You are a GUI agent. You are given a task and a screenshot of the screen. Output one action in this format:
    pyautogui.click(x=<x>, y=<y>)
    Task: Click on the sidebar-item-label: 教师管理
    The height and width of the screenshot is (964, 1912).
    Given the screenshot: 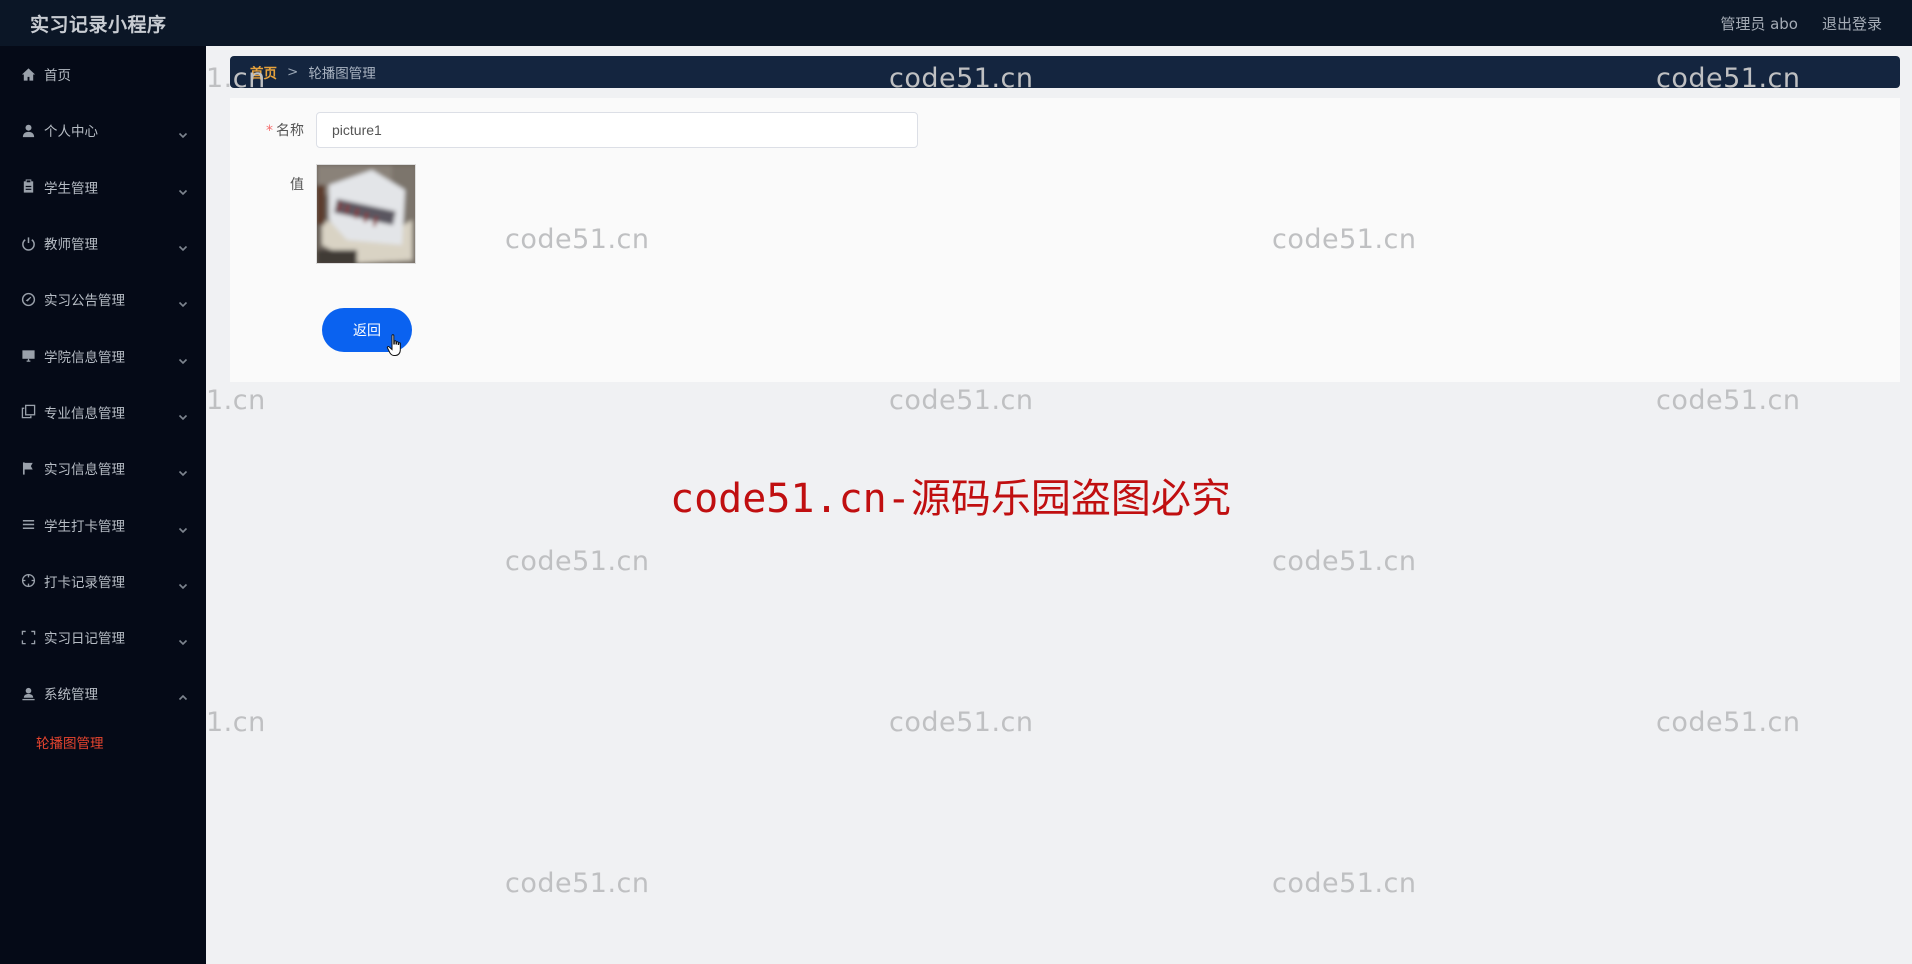 What is the action you would take?
    pyautogui.click(x=71, y=245)
    